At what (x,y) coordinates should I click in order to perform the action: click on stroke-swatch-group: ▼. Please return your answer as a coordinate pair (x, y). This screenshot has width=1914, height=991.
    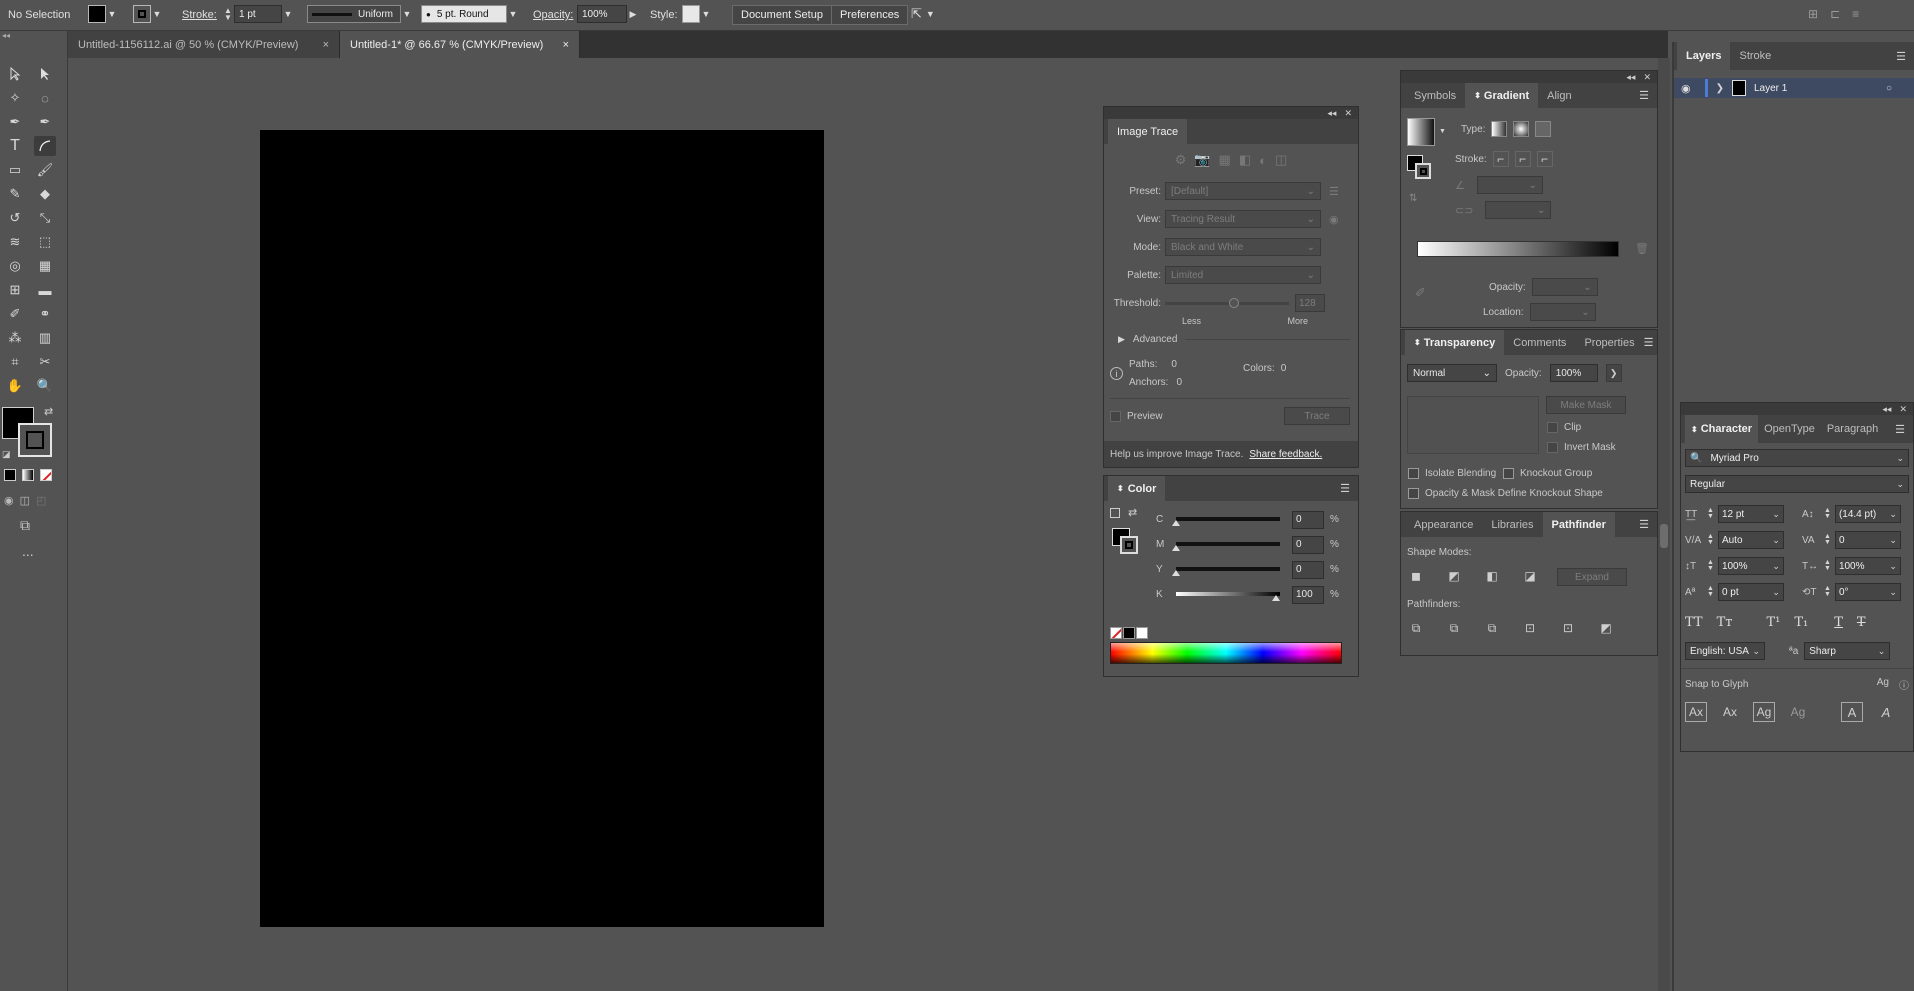
    Looking at the image, I should click on (148, 14).